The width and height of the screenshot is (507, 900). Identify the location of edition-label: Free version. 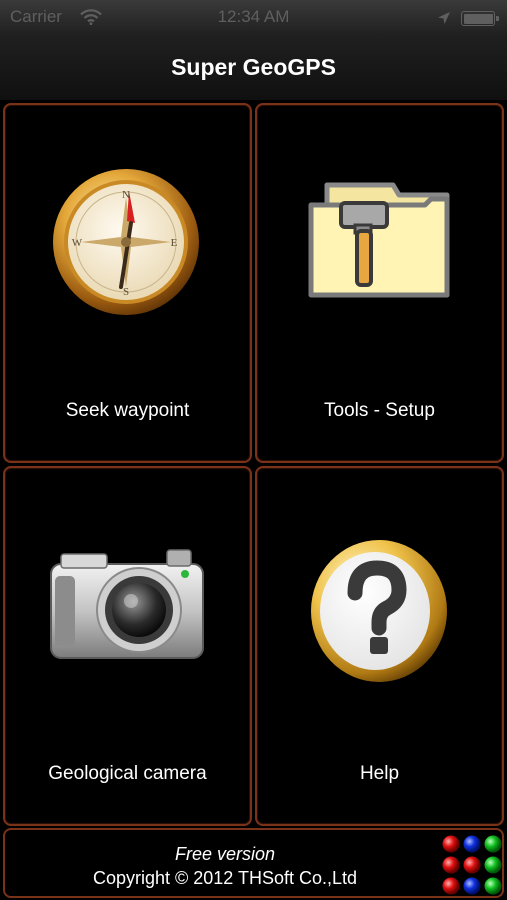
(225, 854).